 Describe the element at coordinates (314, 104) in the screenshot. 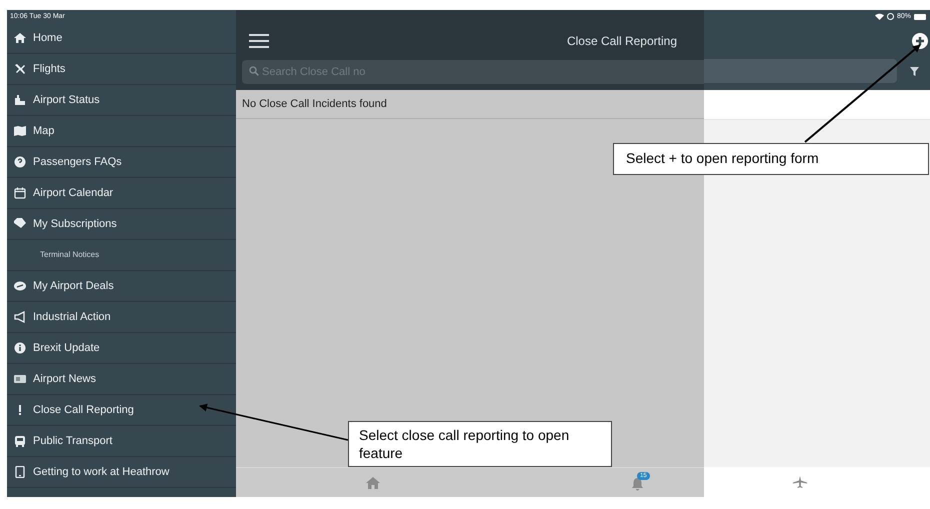

I see `empty-message: No Close Call Incidents found` at that location.